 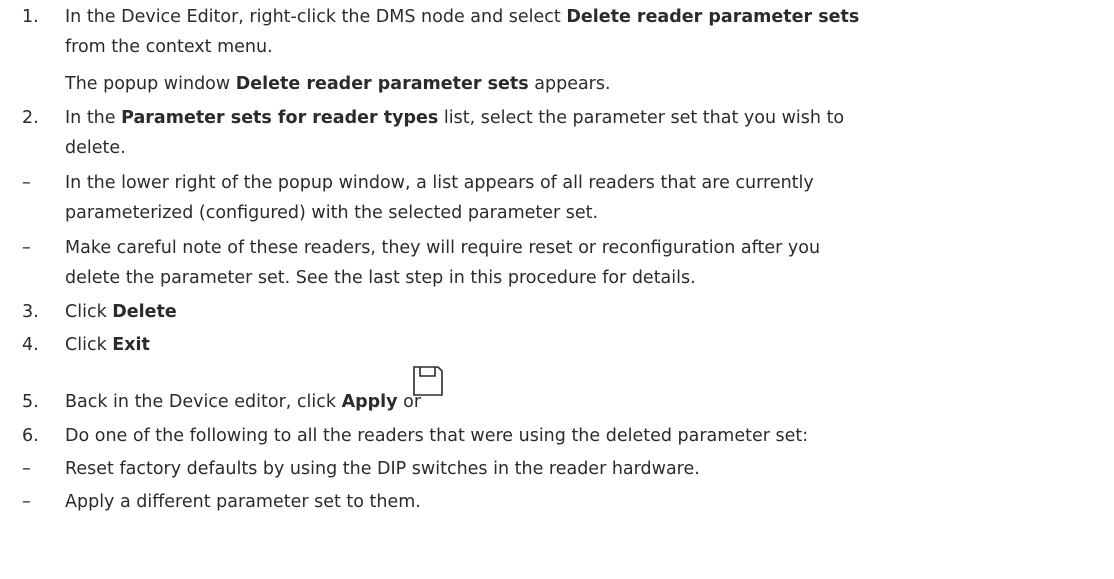 What do you see at coordinates (169, 47) in the screenshot?
I see `step-text: from the context menu.` at bounding box center [169, 47].